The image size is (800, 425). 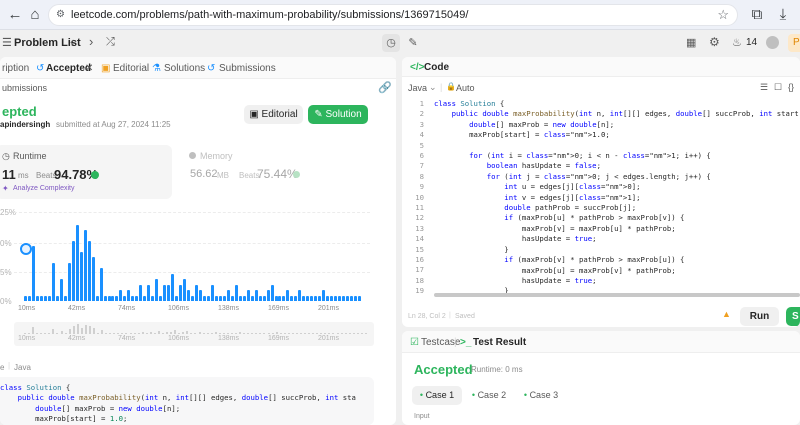 What do you see at coordinates (759, 316) in the screenshot?
I see `run-button: Run` at bounding box center [759, 316].